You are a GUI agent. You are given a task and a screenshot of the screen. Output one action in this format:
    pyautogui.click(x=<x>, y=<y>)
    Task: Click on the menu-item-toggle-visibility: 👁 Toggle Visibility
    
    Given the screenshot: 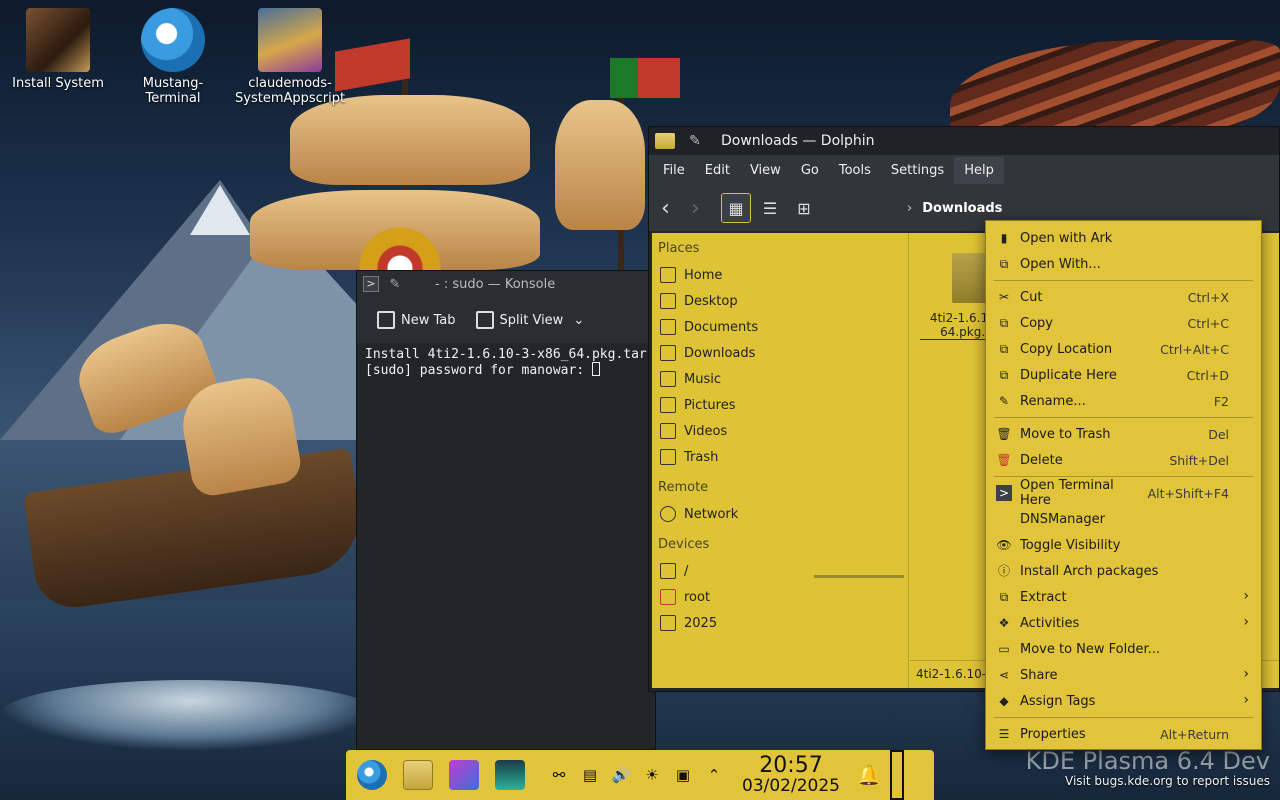 What is the action you would take?
    pyautogui.click(x=1123, y=545)
    